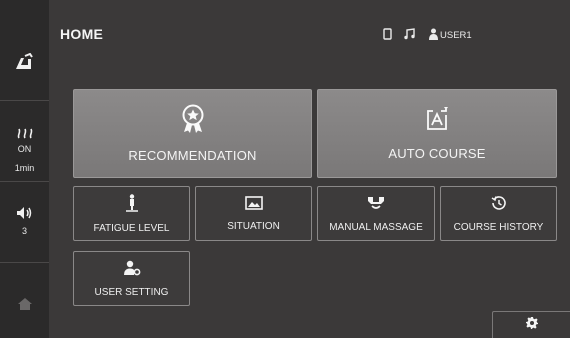  I want to click on course-history-label: COURSE HISTORY, so click(498, 227).